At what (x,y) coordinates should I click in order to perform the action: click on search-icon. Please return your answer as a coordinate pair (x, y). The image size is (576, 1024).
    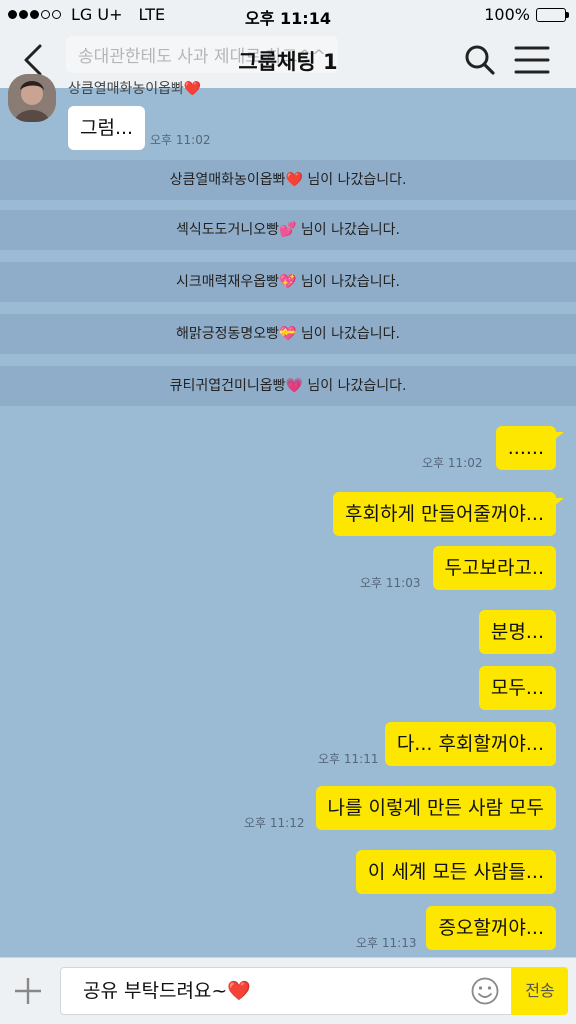
    Looking at the image, I should click on (480, 60).